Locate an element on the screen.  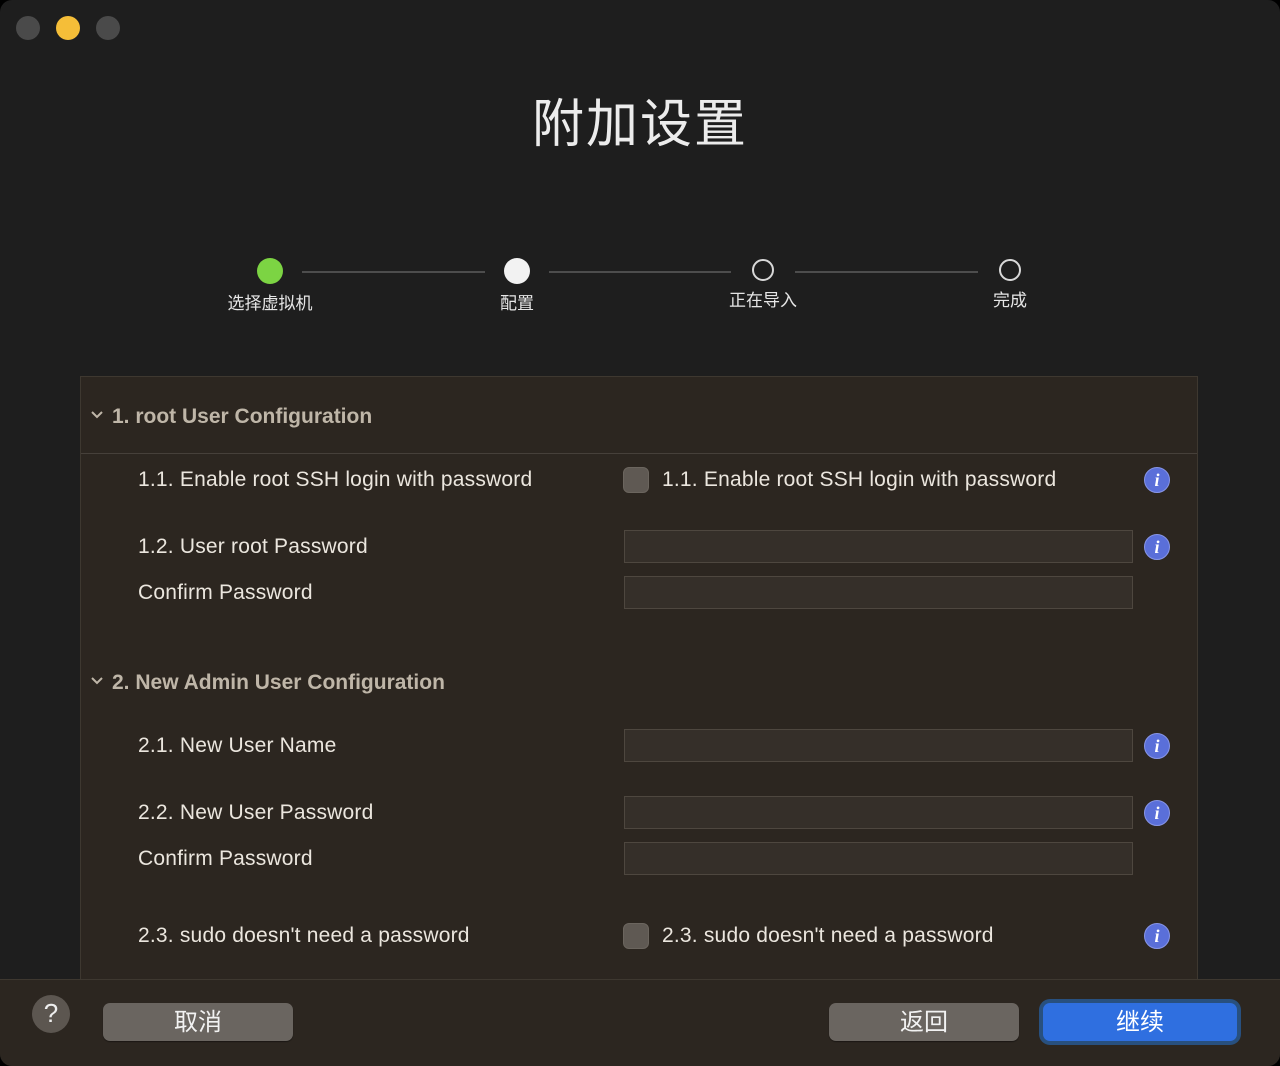
root-ssh-checkbox is located at coordinates (636, 480).